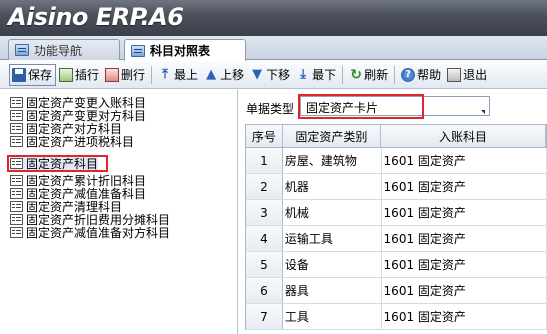 The height and width of the screenshot is (334, 547). What do you see at coordinates (112, 74) in the screenshot?
I see `delete-row-icon` at bounding box center [112, 74].